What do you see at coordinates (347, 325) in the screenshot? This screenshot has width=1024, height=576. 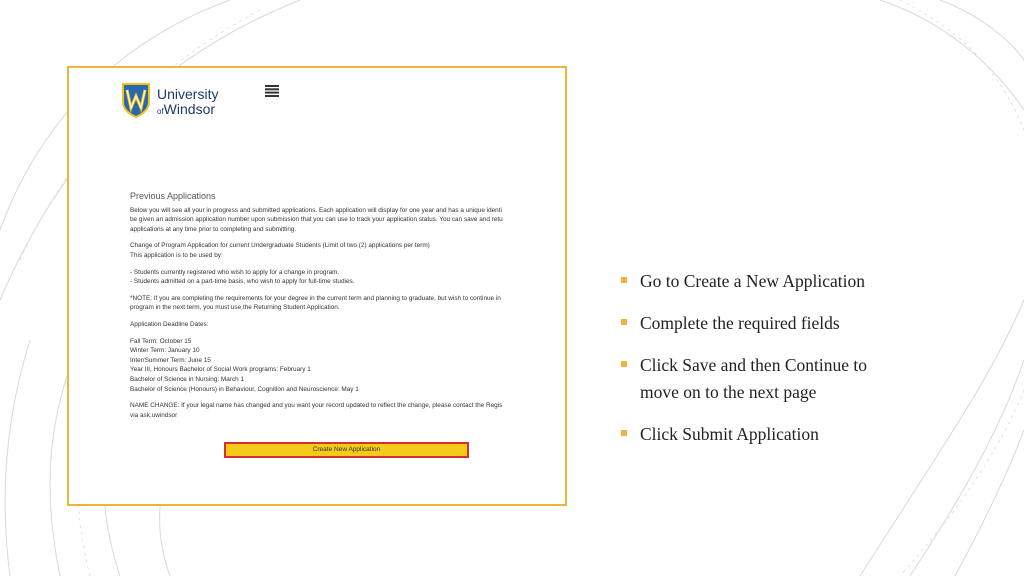 I see `info-paragraph: Application Deadline Dates:` at bounding box center [347, 325].